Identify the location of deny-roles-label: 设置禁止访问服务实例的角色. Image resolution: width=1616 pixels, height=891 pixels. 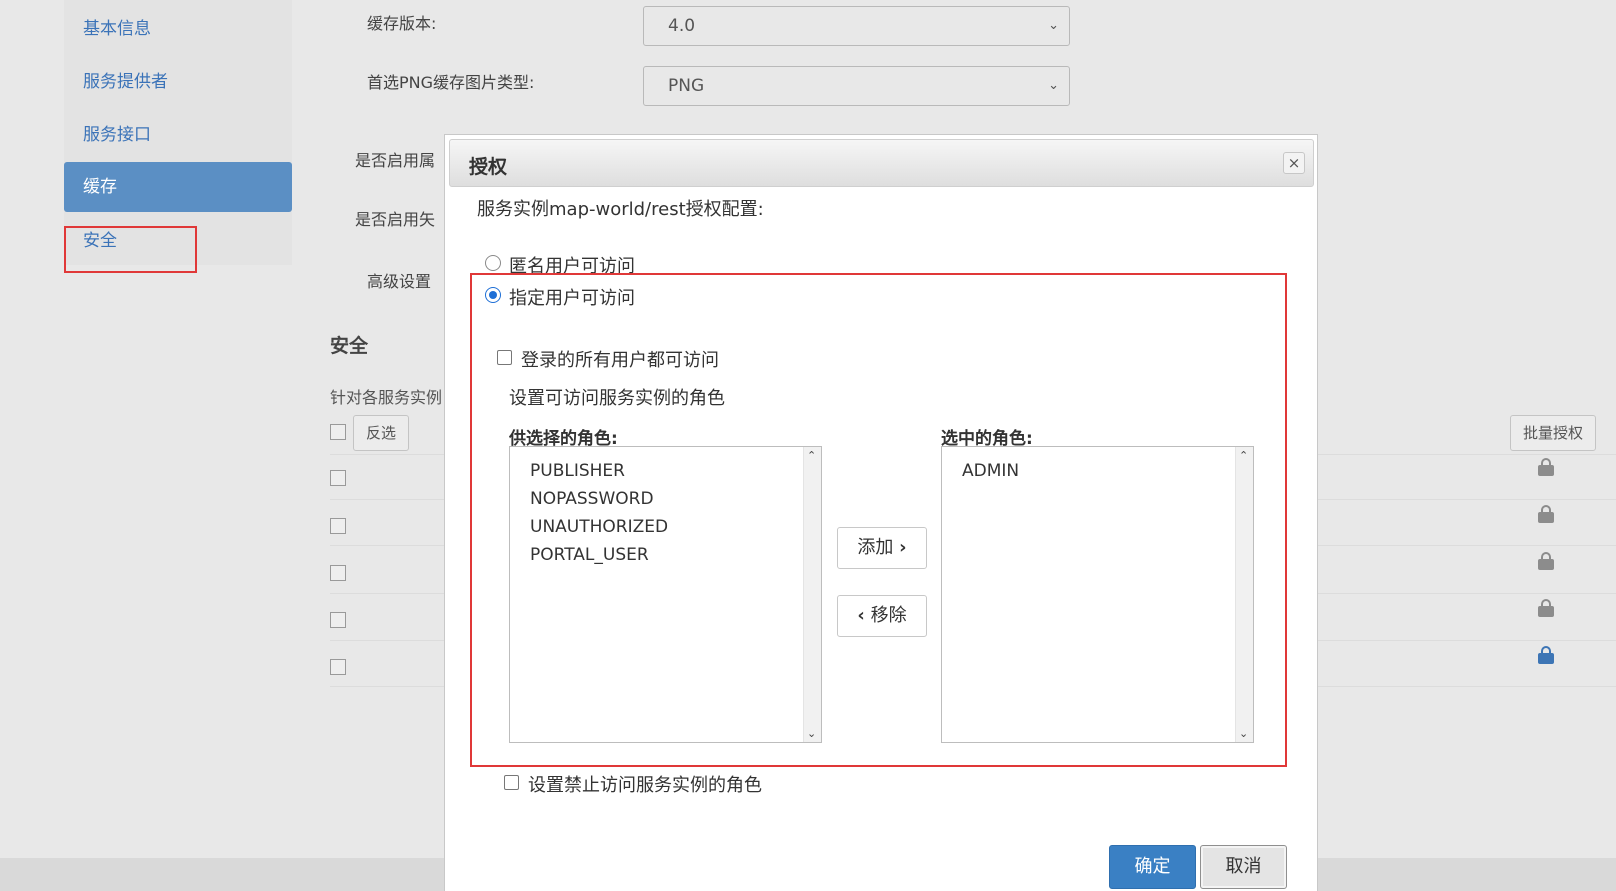
(645, 784).